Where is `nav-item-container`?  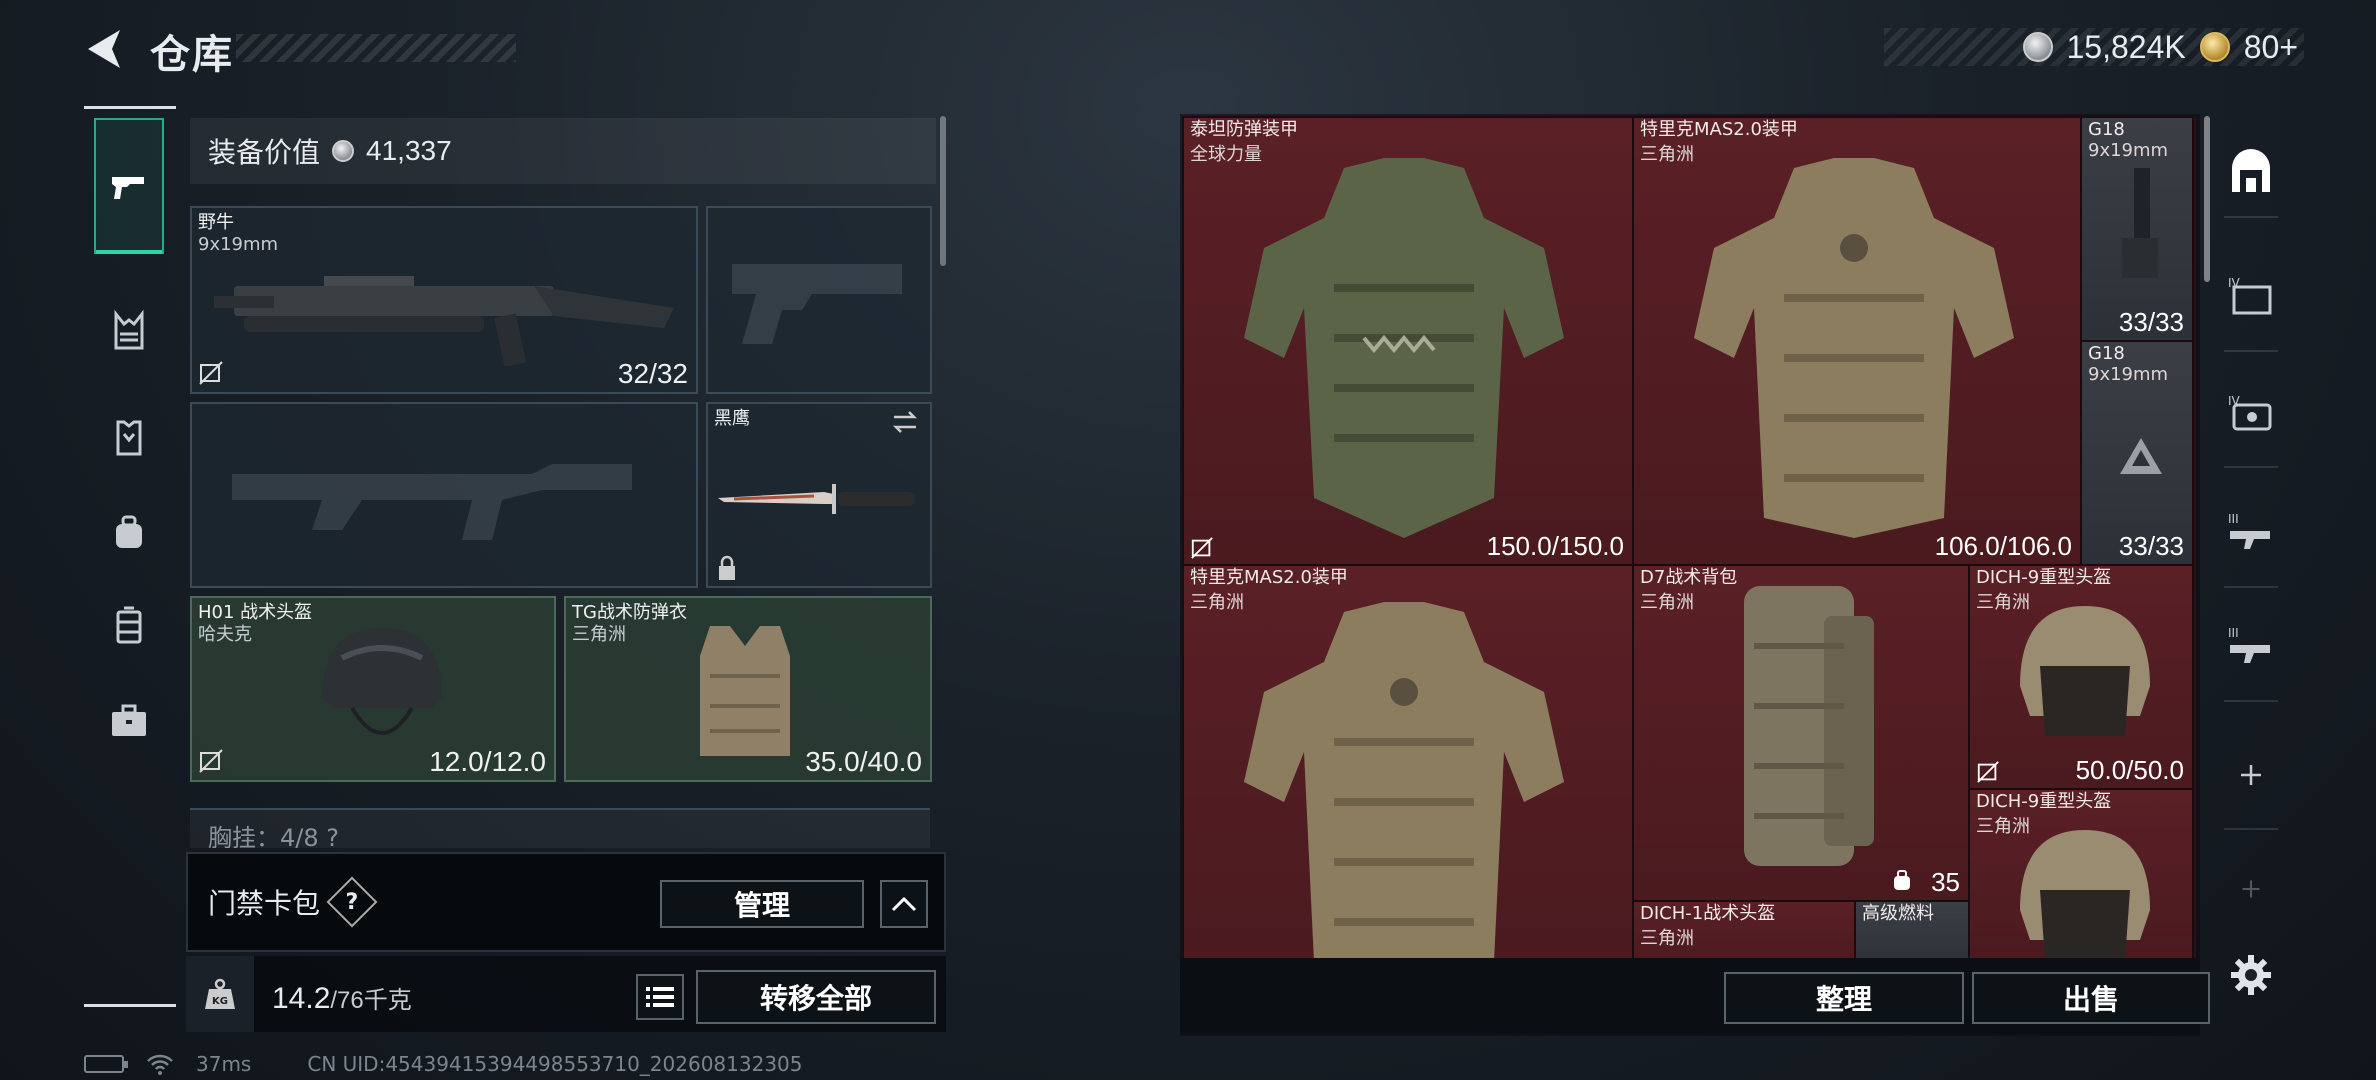
nav-item-container is located at coordinates (129, 625).